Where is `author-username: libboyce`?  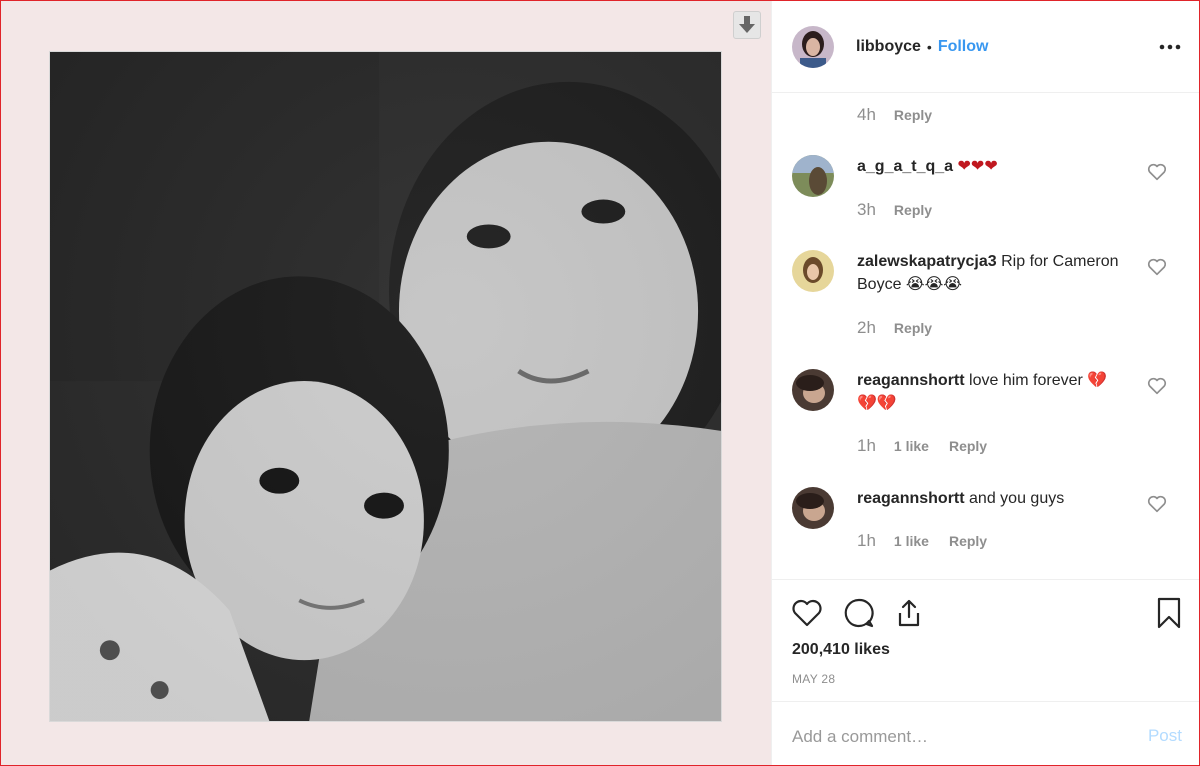 author-username: libboyce is located at coordinates (888, 47).